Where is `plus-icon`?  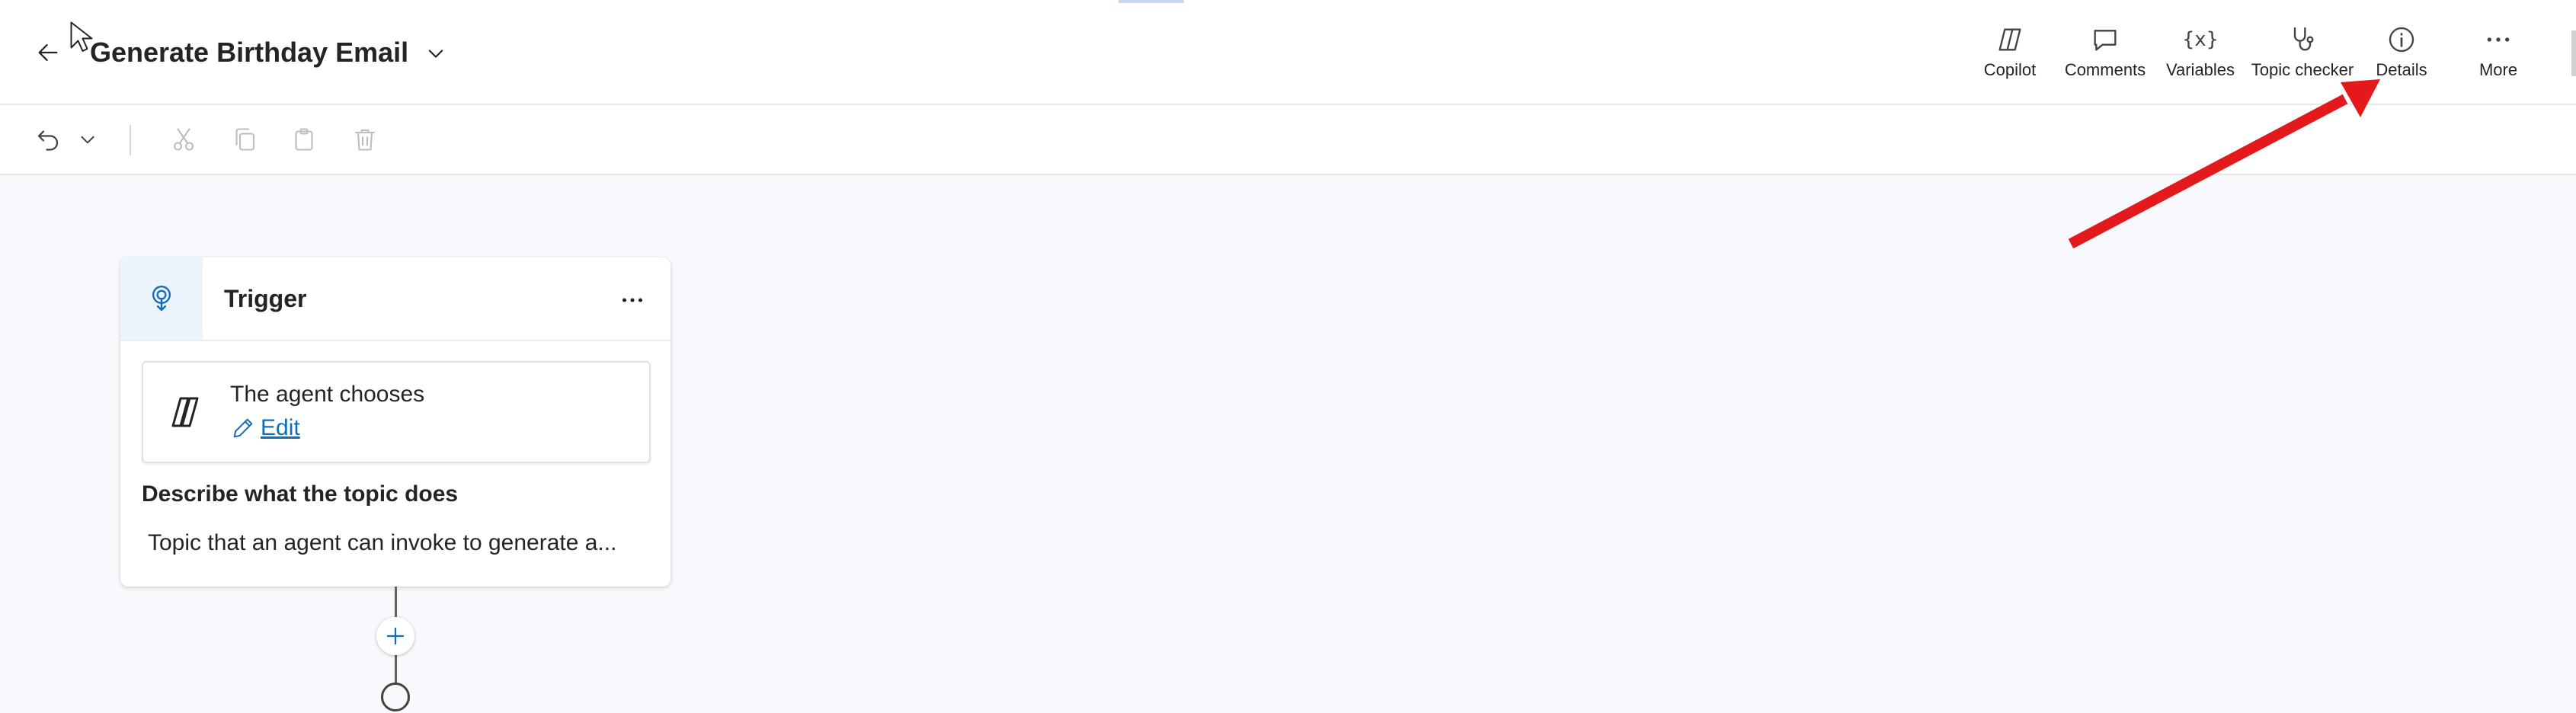
plus-icon is located at coordinates (395, 636).